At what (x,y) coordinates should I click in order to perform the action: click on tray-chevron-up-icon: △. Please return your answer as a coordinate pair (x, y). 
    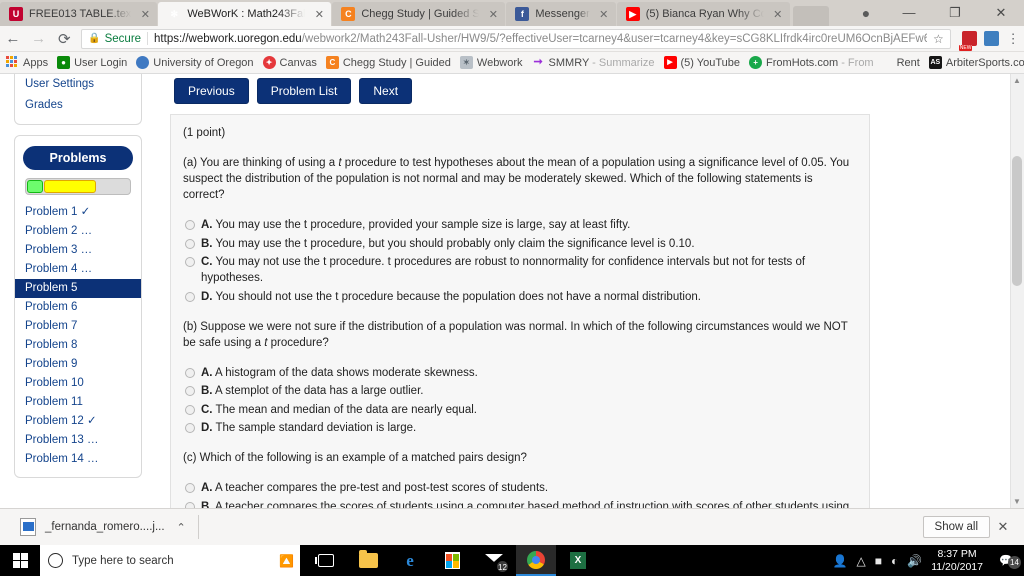
    Looking at the image, I should click on (861, 561).